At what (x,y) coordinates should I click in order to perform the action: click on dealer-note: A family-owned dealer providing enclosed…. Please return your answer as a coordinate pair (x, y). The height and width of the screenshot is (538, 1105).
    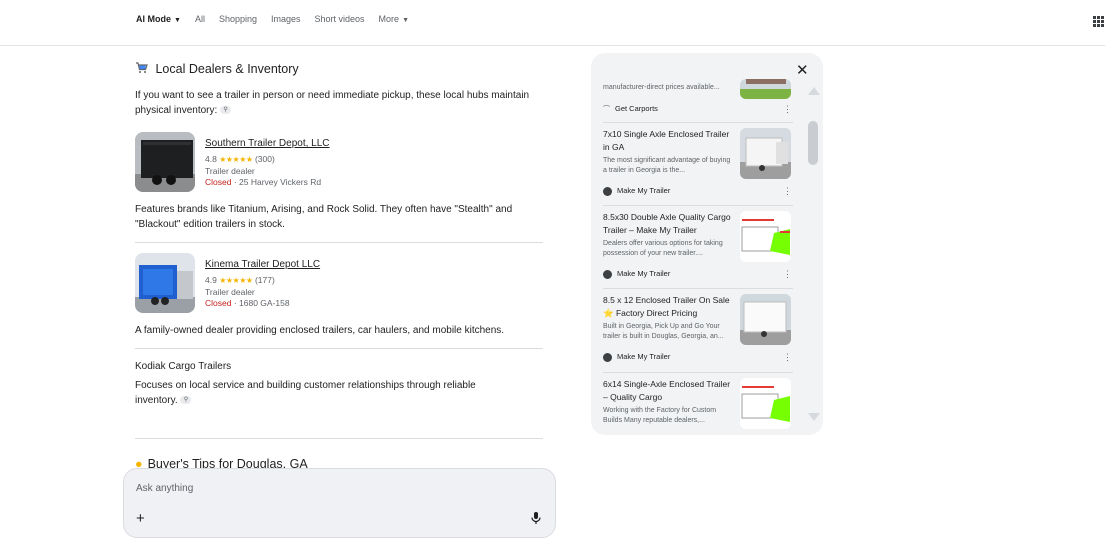
    Looking at the image, I should click on (320, 330).